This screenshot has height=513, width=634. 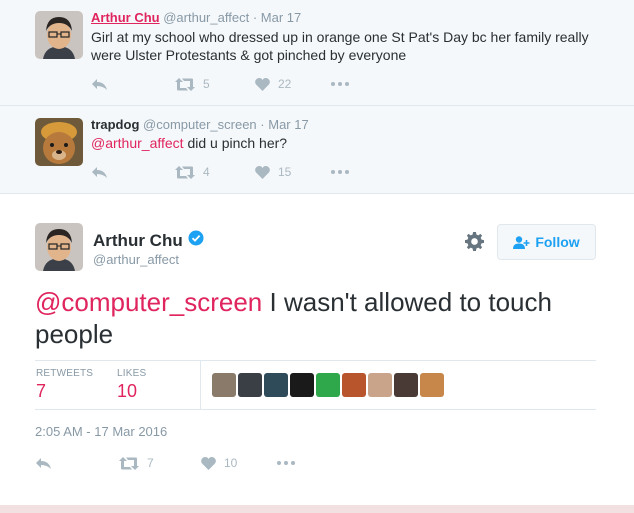 I want to click on retweet-button: 5, so click(x=215, y=84).